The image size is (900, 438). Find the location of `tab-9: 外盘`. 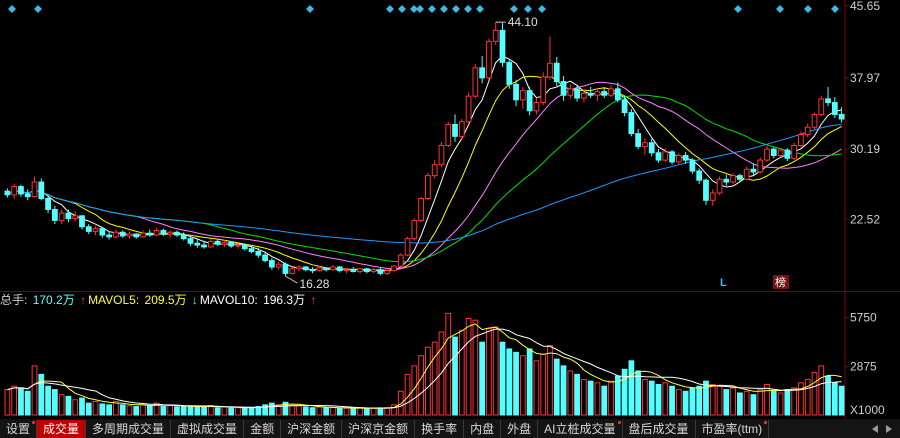

tab-9: 外盘 is located at coordinates (520, 429).